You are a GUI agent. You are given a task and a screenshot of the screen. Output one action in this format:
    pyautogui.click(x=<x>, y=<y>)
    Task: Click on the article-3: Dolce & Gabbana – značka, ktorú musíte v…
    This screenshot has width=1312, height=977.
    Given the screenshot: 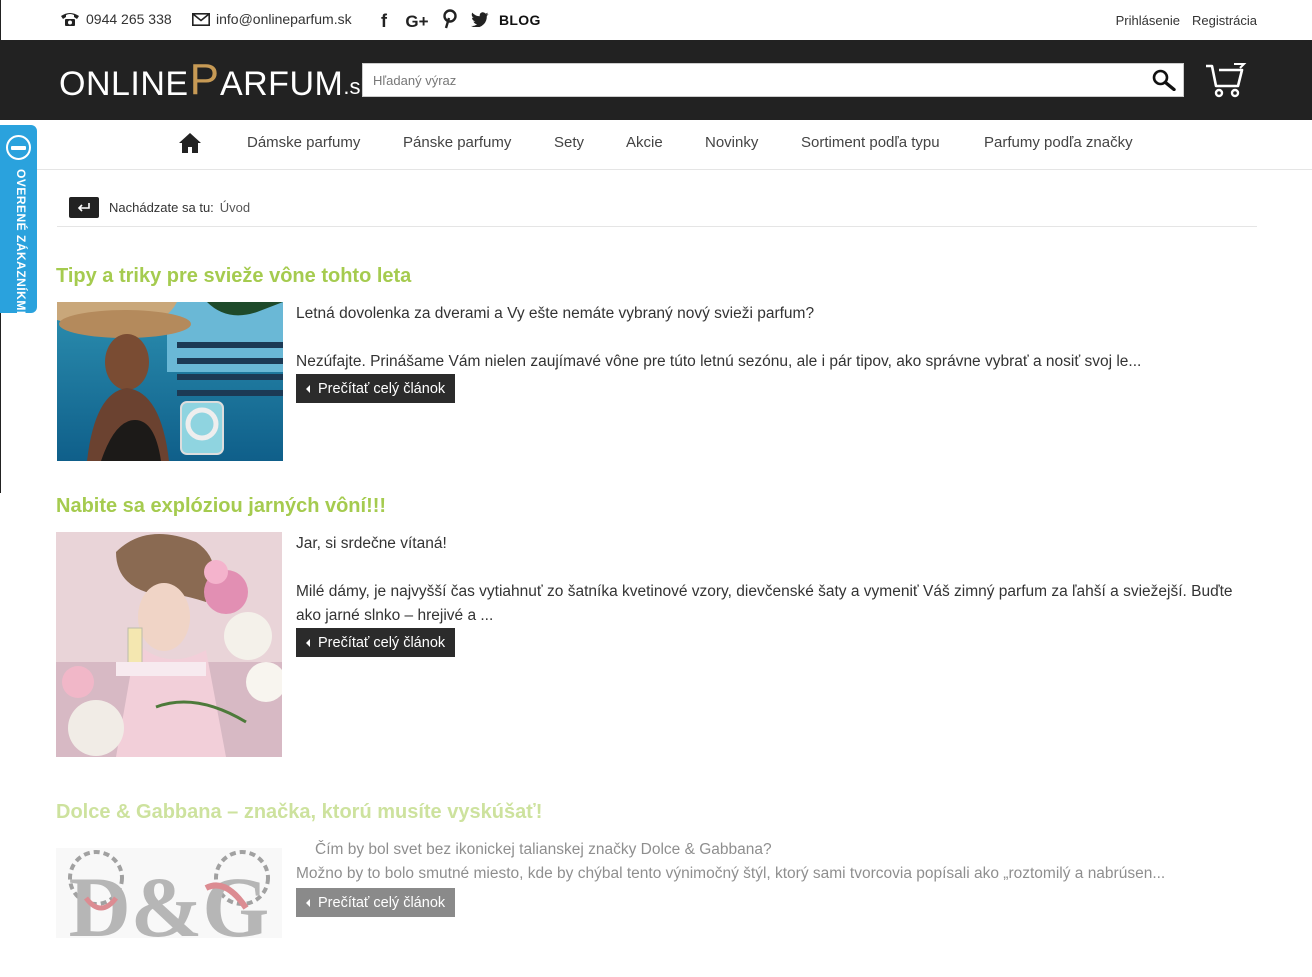 What is the action you would take?
    pyautogui.click(x=656, y=871)
    